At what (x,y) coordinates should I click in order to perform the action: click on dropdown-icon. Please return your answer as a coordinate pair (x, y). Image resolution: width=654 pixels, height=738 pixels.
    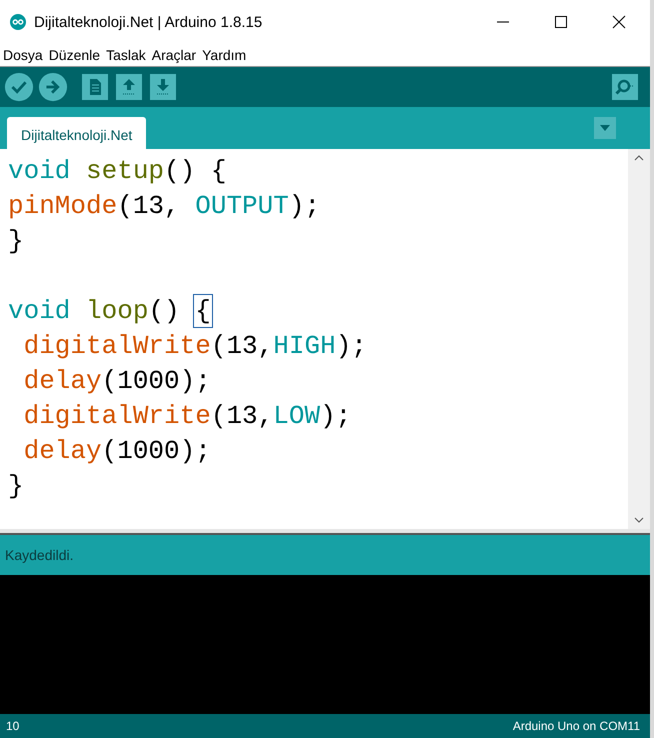
    Looking at the image, I should click on (605, 128).